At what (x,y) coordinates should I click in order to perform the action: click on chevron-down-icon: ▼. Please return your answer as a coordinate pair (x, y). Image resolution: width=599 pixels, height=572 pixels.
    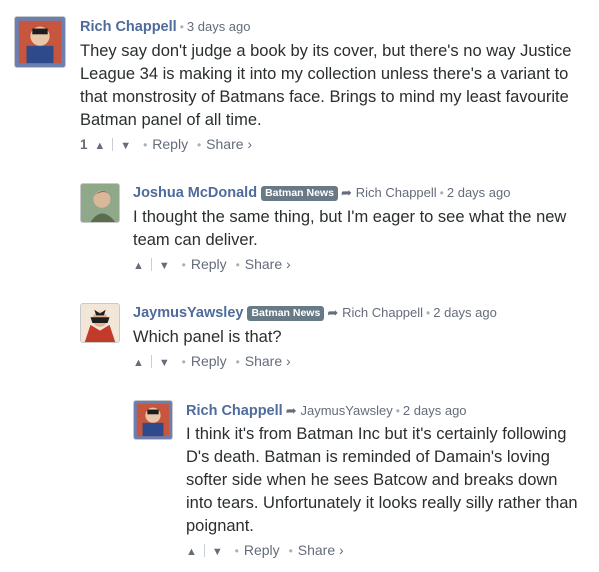
    Looking at the image, I should click on (217, 552).